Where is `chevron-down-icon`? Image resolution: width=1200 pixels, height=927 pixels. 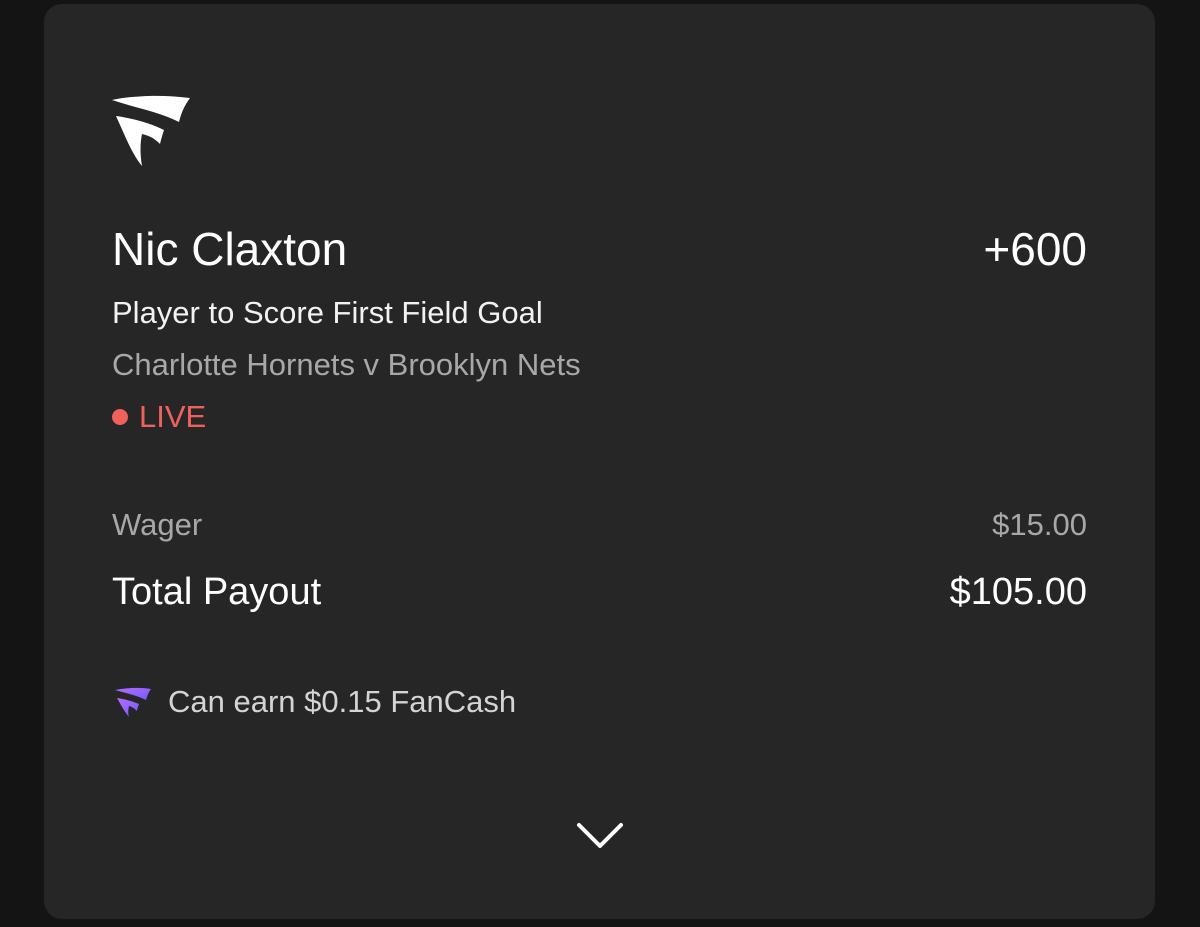 chevron-down-icon is located at coordinates (600, 835).